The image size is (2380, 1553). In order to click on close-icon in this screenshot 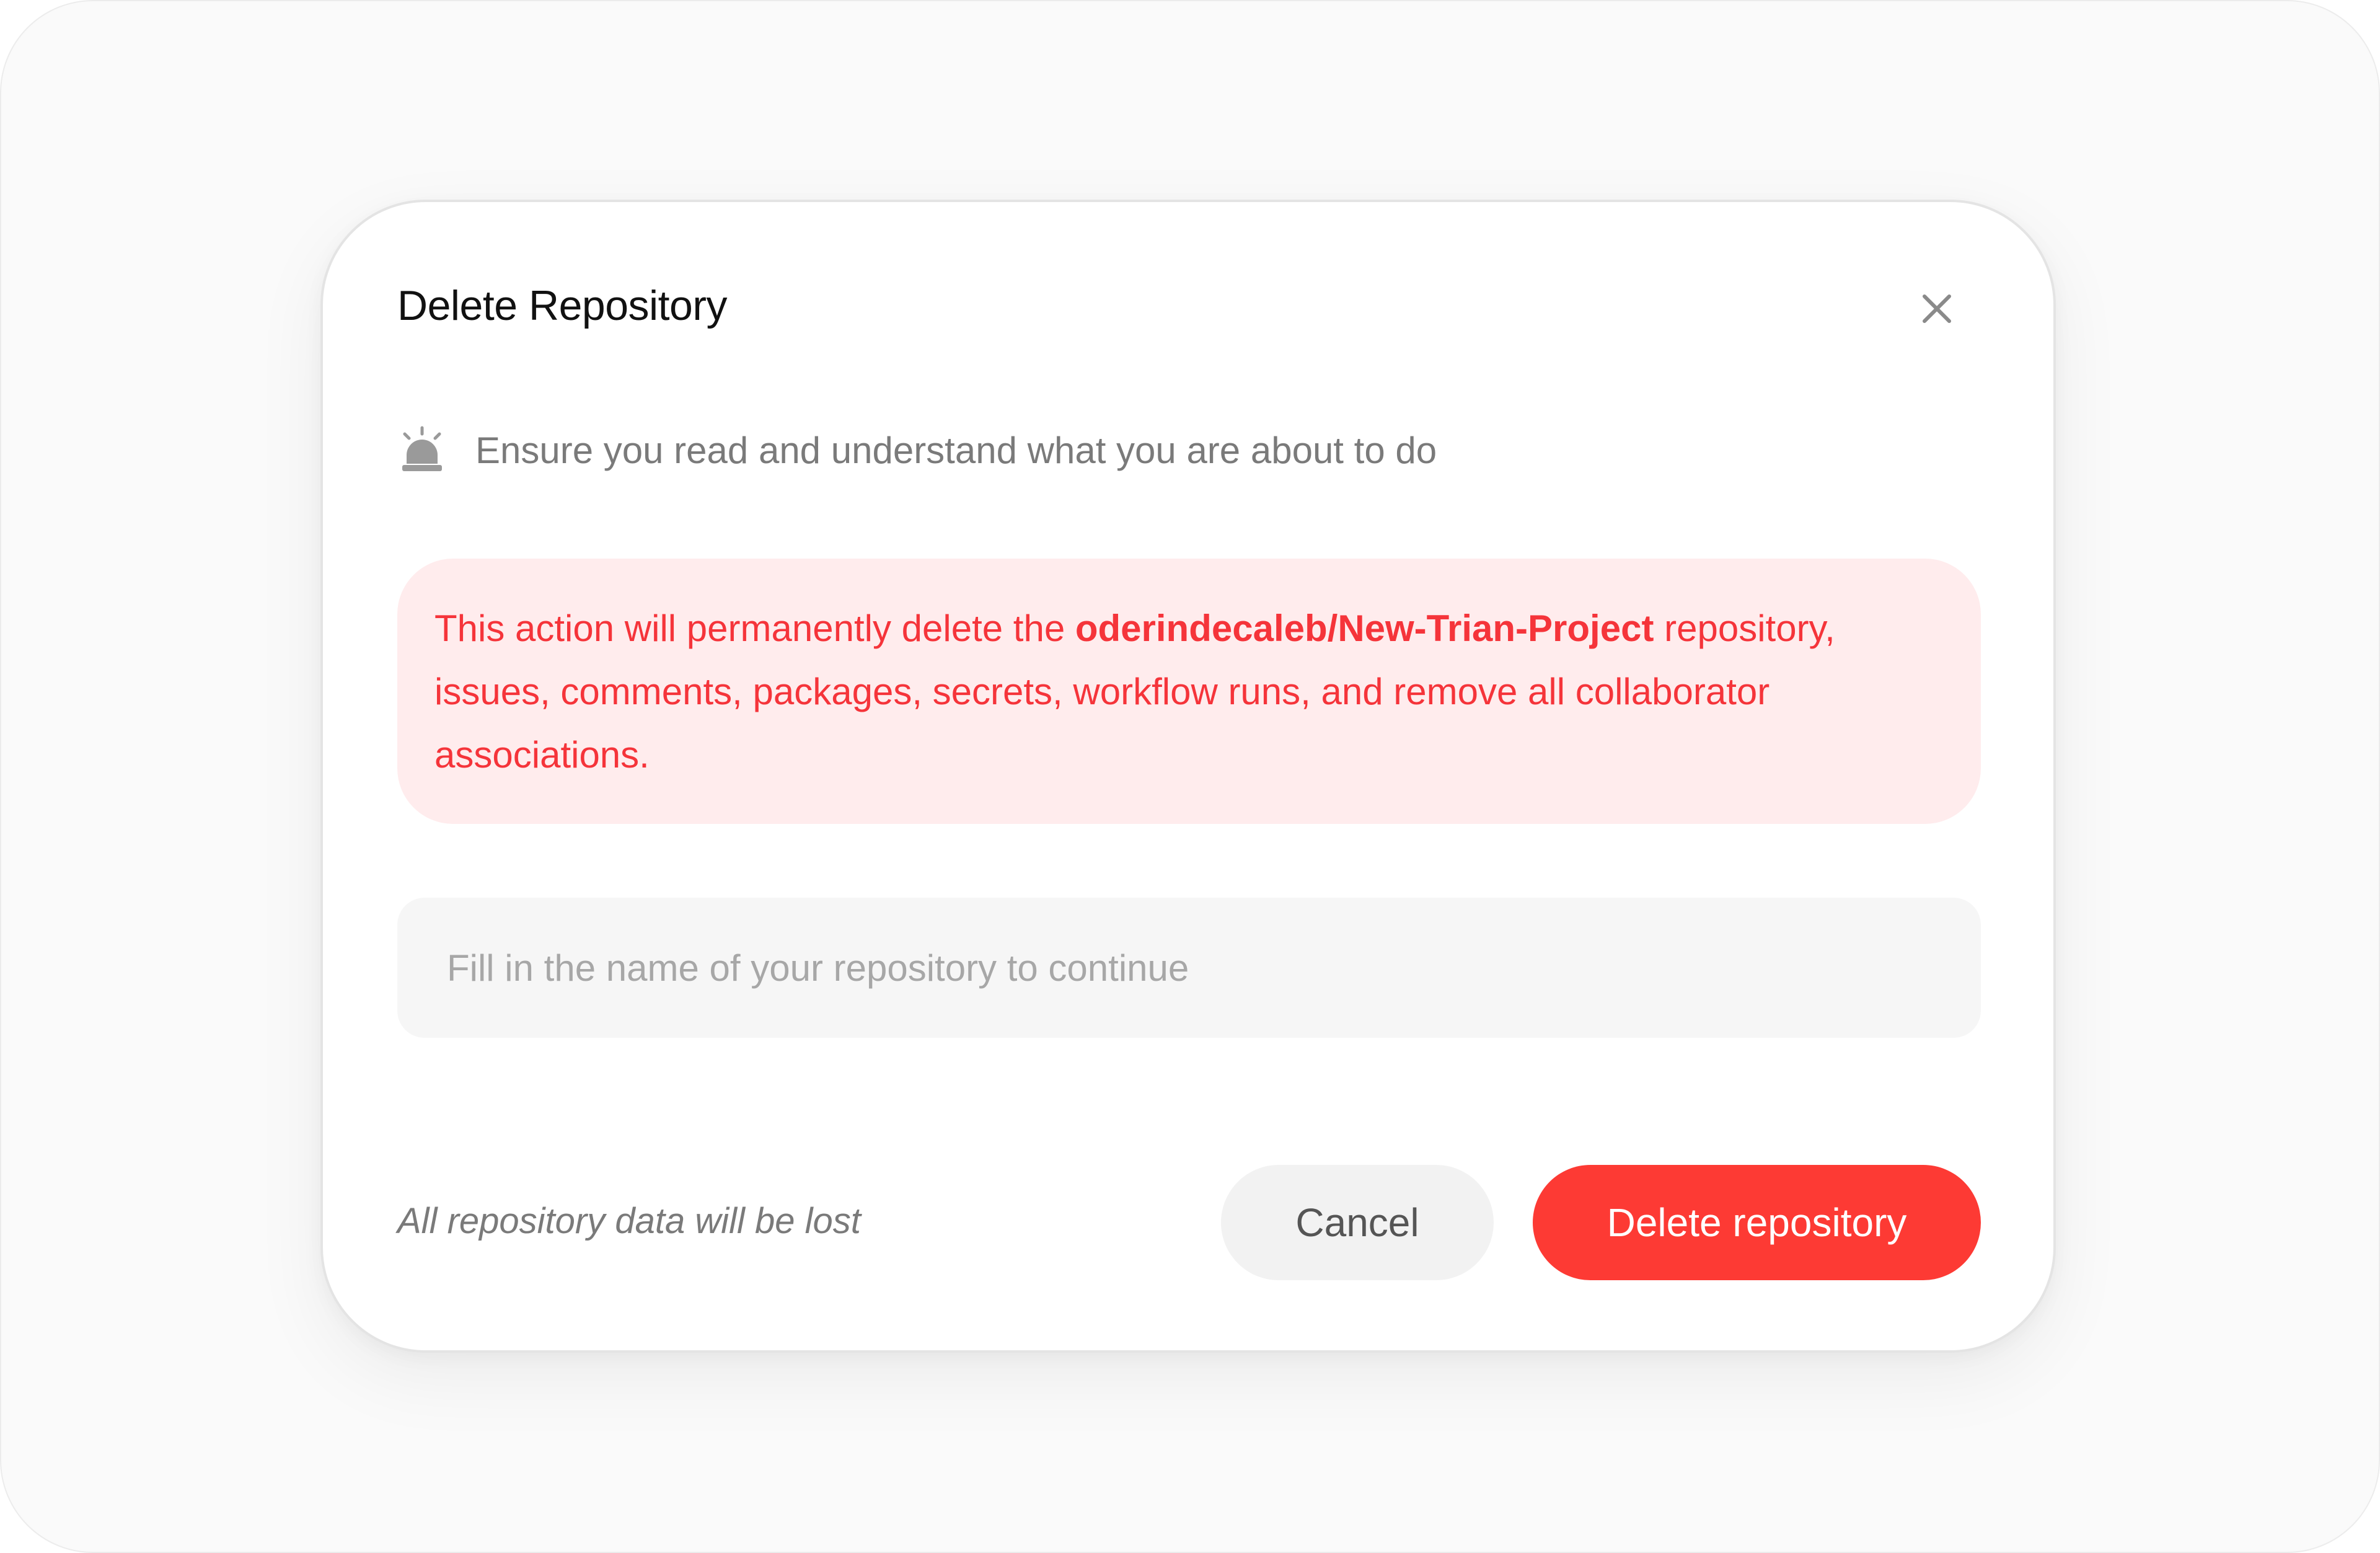, I will do `click(1937, 309)`.